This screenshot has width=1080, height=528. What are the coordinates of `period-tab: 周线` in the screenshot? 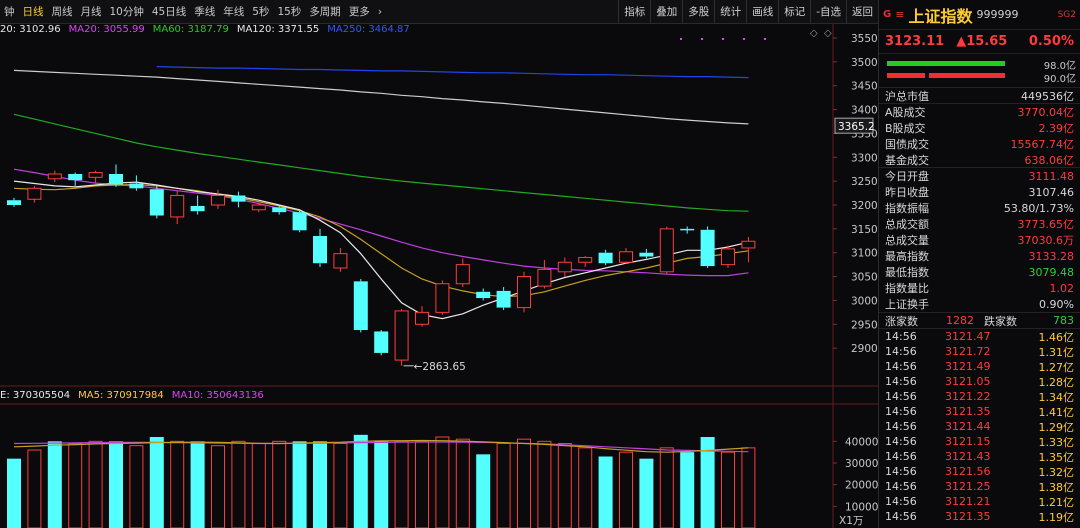 It's located at (62, 12).